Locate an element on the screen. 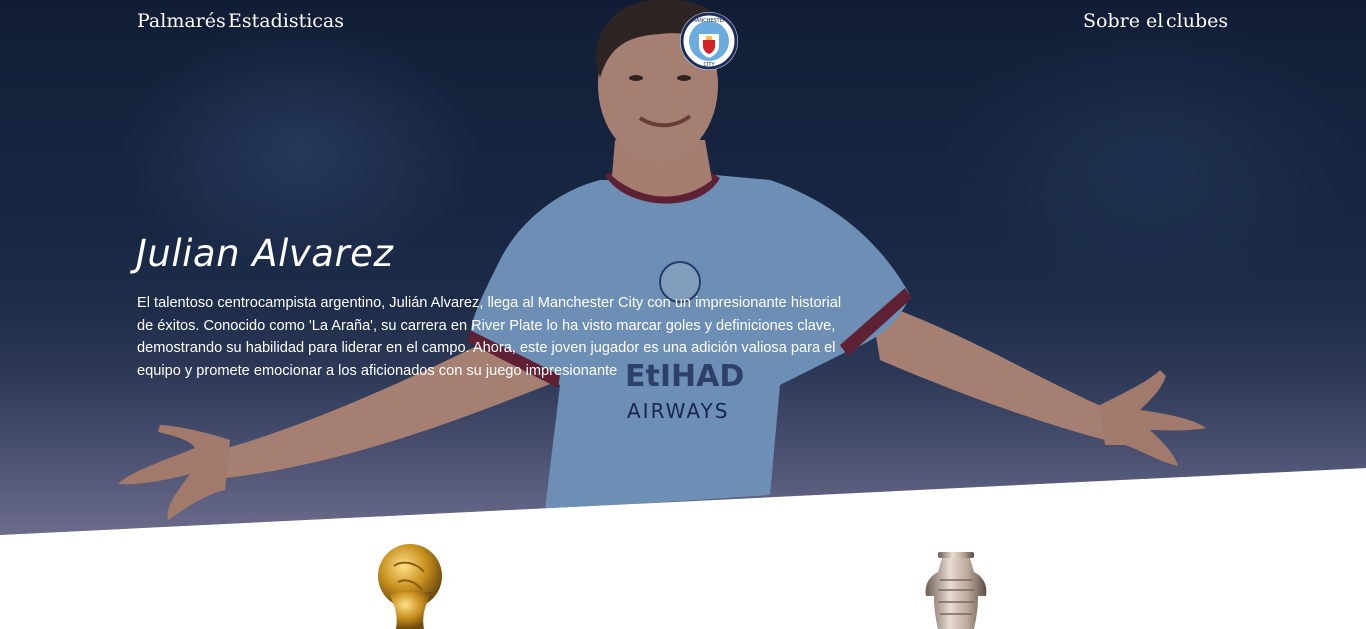 This screenshot has width=1366, height=629. world-cup-trophy-icon is located at coordinates (410, 586).